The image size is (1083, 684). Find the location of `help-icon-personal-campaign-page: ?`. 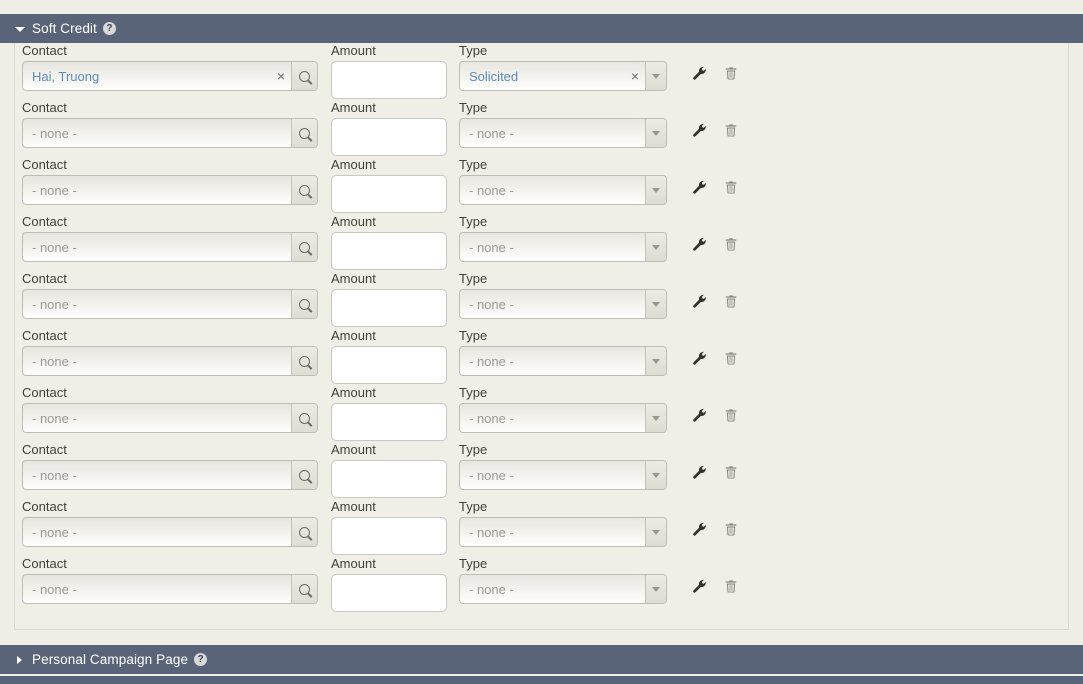

help-icon-personal-campaign-page: ? is located at coordinates (201, 659).